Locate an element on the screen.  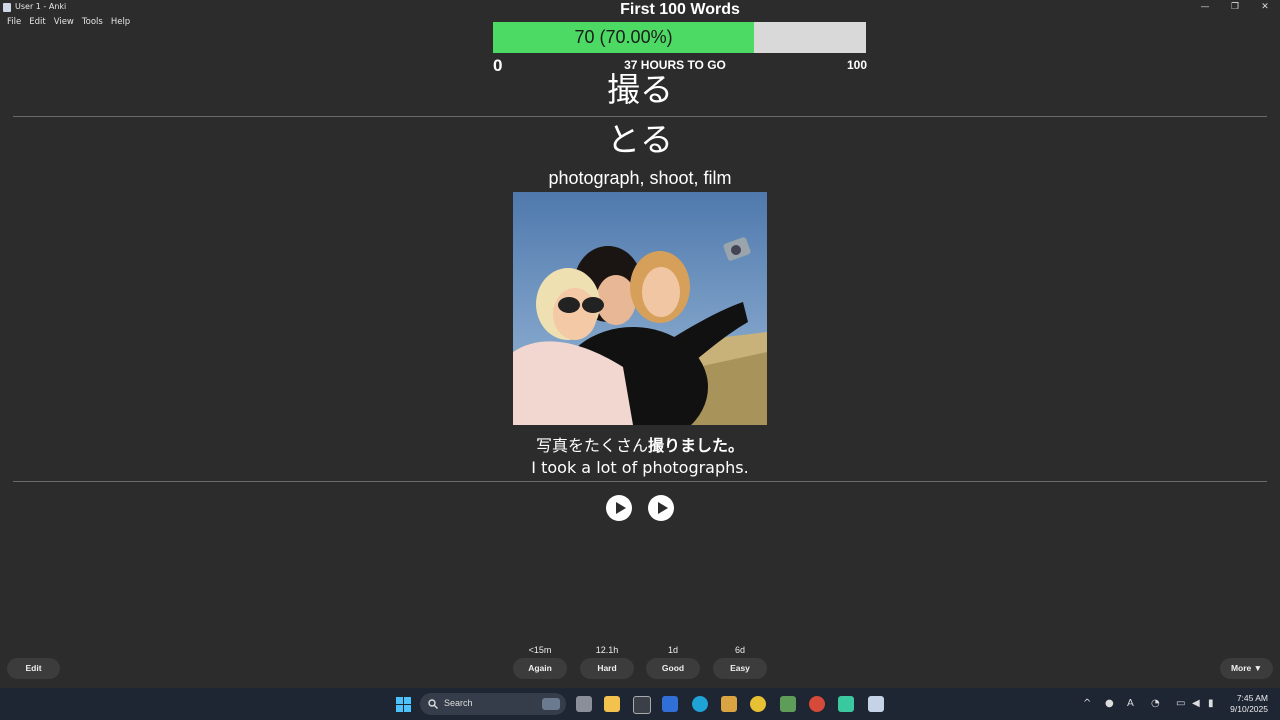
search-icon is located at coordinates (433, 704).